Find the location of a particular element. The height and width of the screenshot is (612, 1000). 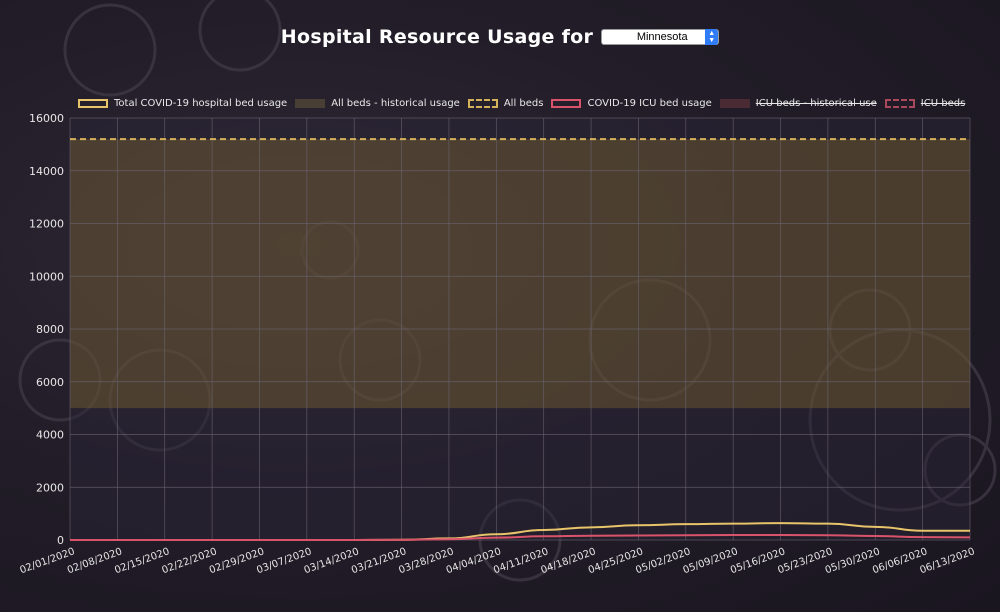

y-tick-label: 16000 is located at coordinates (46, 118).